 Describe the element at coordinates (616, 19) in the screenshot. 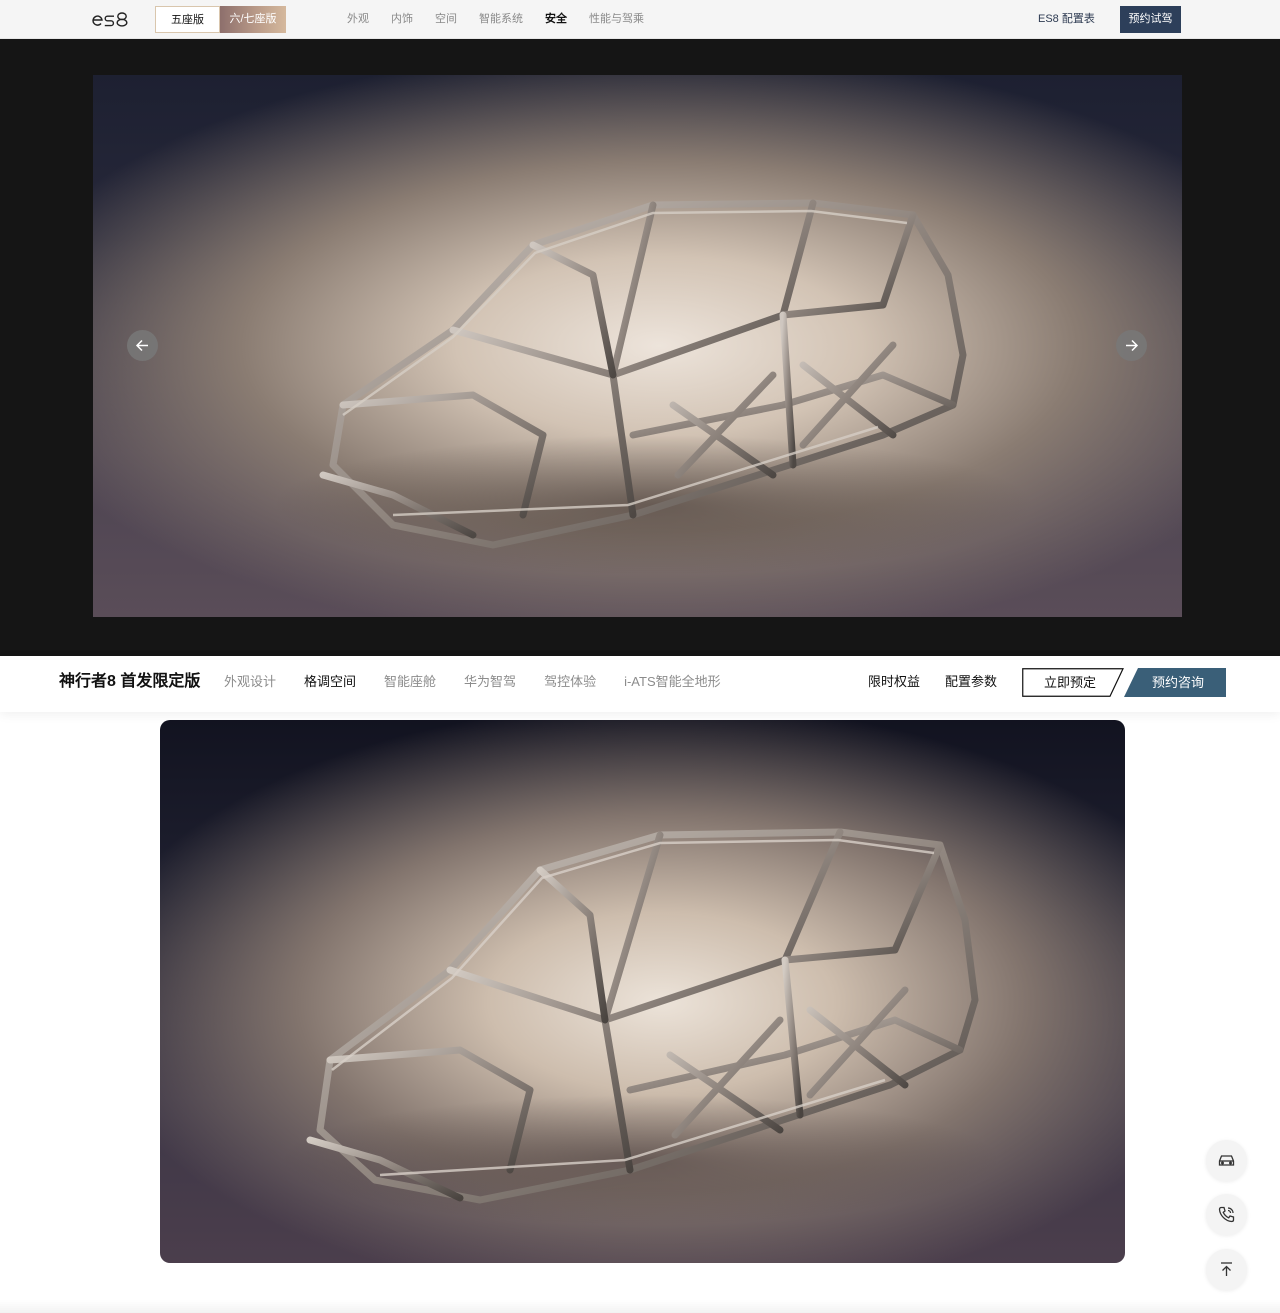

I see `nav-link-performance: 性能与驾乘` at that location.